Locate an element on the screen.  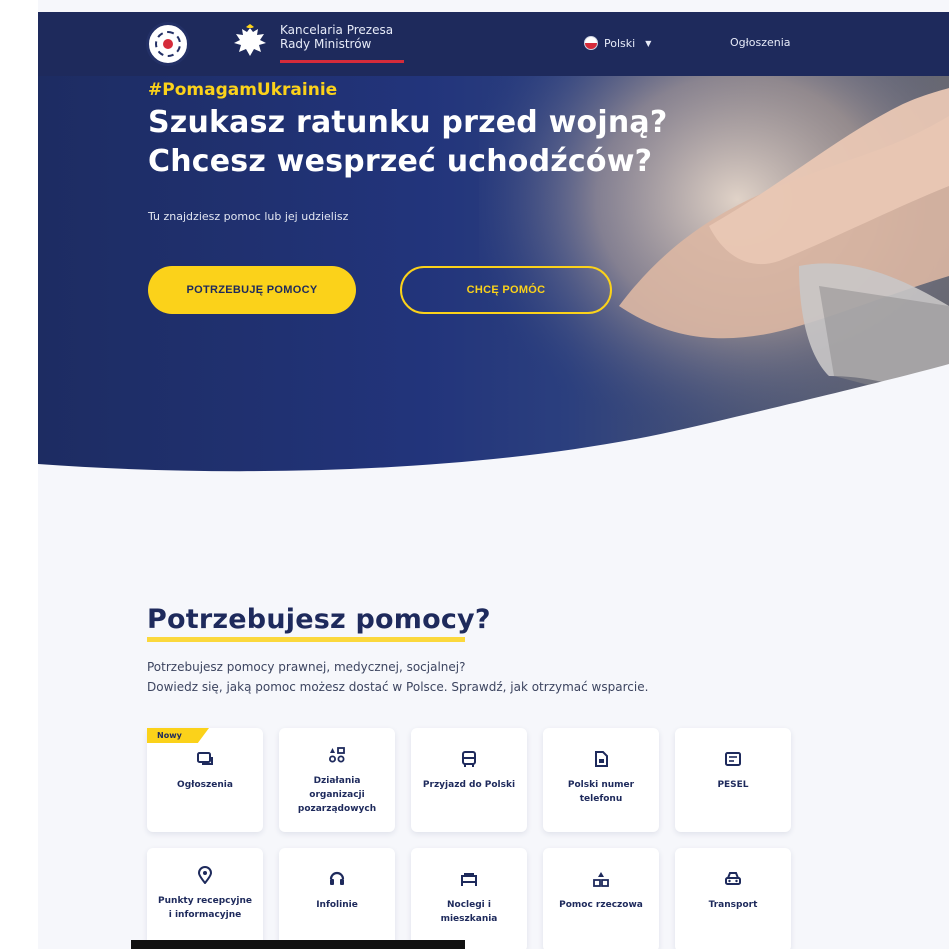
card-label: Punkty recepcyjne i informacyjne is located at coordinates (205, 908).